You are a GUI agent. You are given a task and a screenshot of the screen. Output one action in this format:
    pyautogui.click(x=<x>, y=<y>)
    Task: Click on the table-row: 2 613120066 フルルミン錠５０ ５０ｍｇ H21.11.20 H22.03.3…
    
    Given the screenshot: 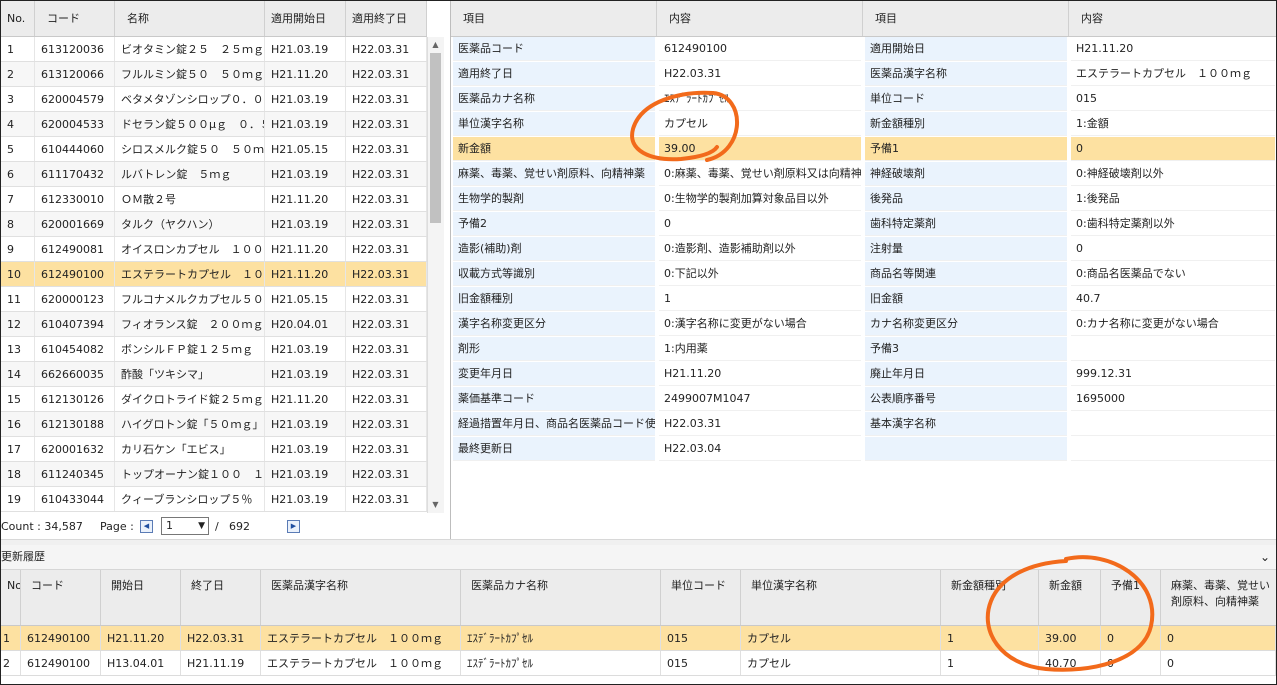 What is the action you would take?
    pyautogui.click(x=214, y=74)
    